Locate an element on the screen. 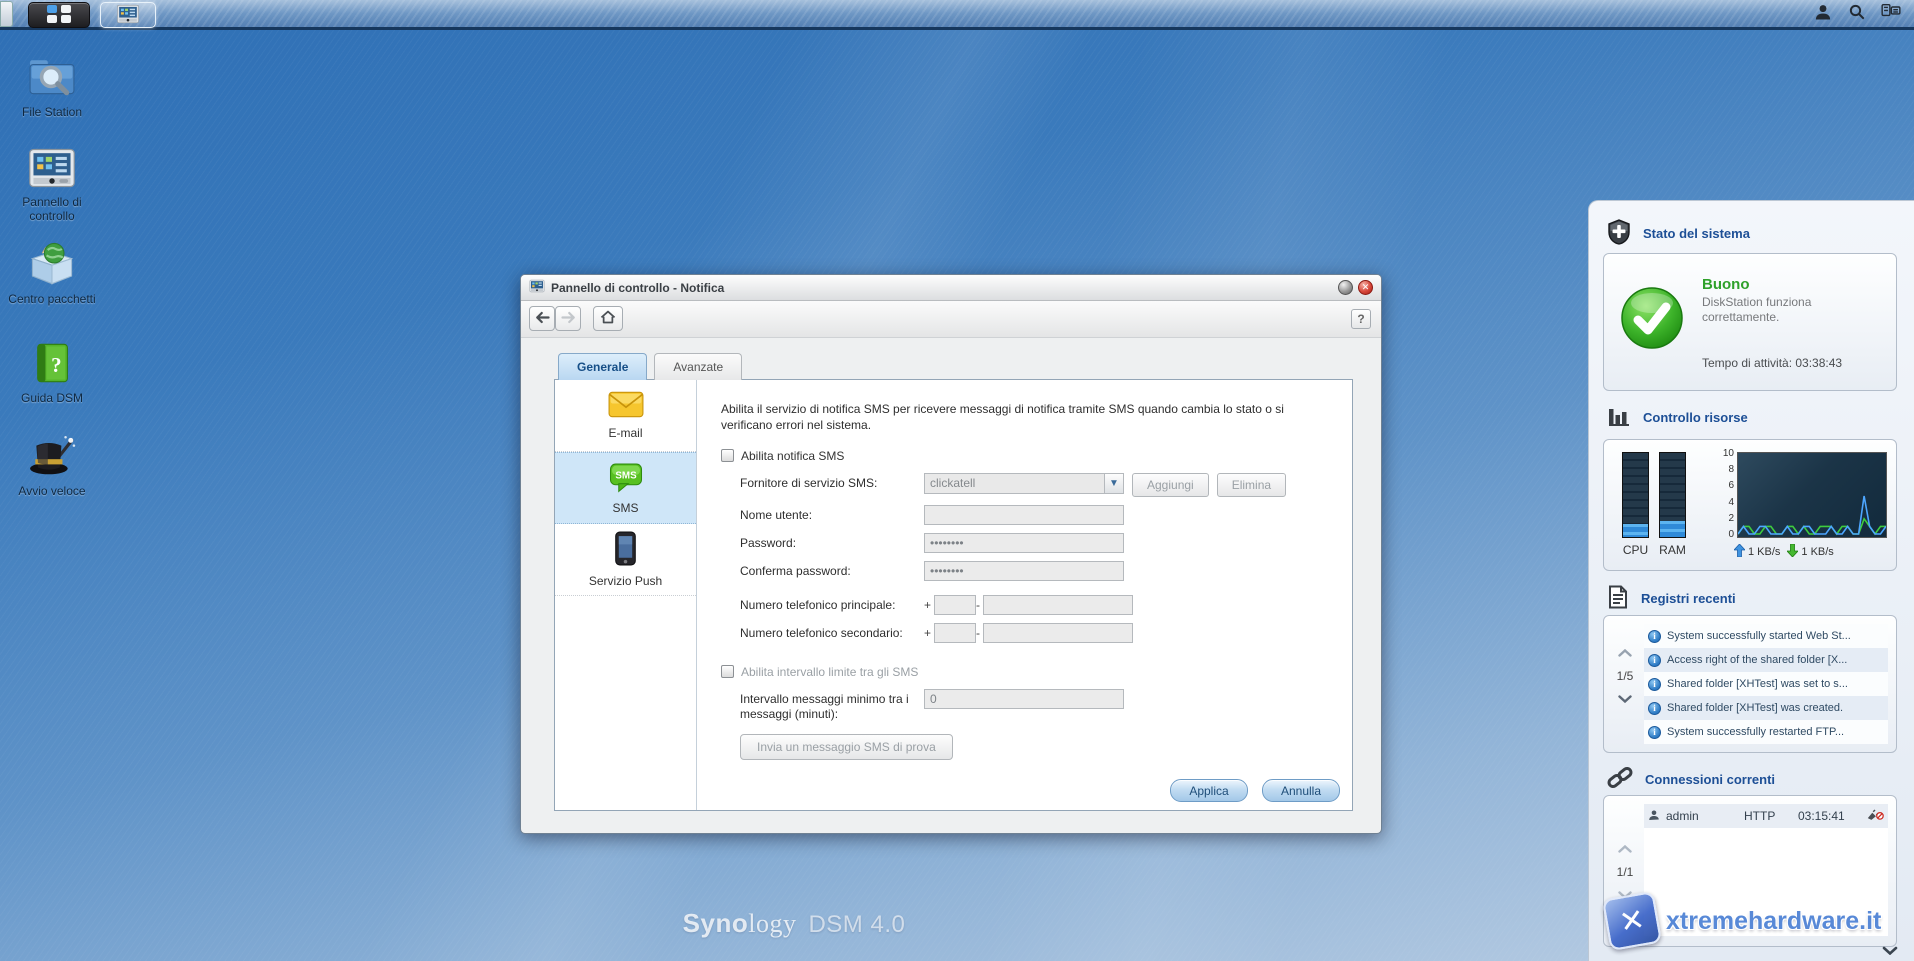  desktop-icon-dsm-help: ? Guida DSM is located at coordinates (52, 373).